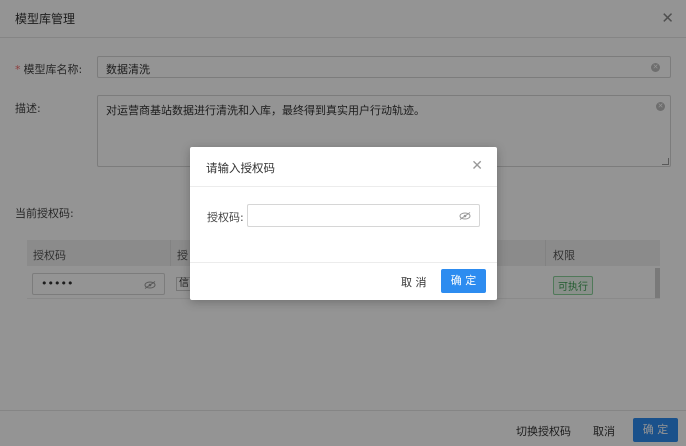 Image resolution: width=686 pixels, height=446 pixels. Describe the element at coordinates (343, 262) in the screenshot. I see `modal-footer-divider` at that location.